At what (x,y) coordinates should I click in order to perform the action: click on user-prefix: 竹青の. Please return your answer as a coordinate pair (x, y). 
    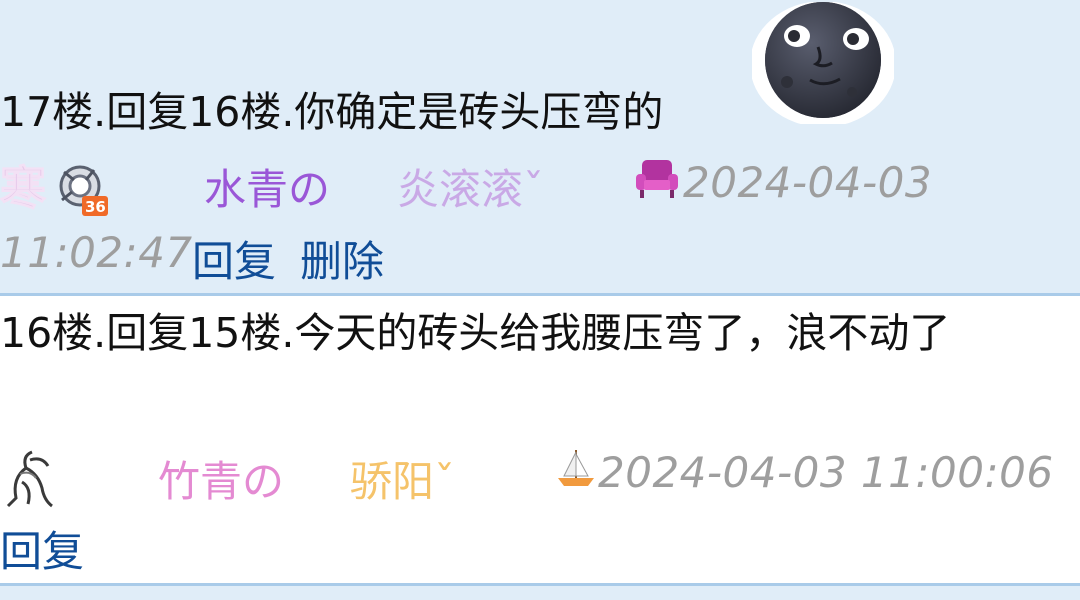
    Looking at the image, I should click on (221, 478).